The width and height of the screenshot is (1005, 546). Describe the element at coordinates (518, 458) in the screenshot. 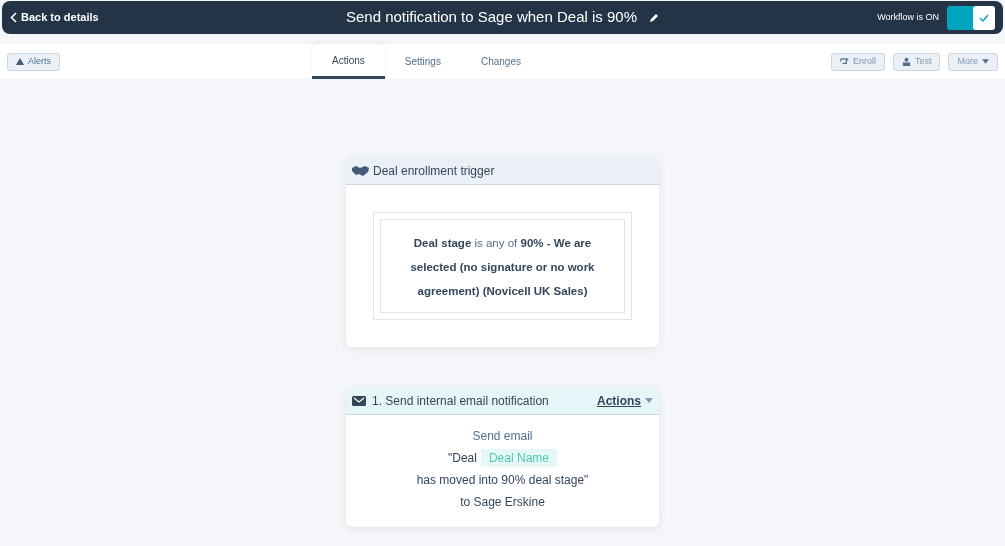

I see `deal-name-token: Deal Name` at that location.